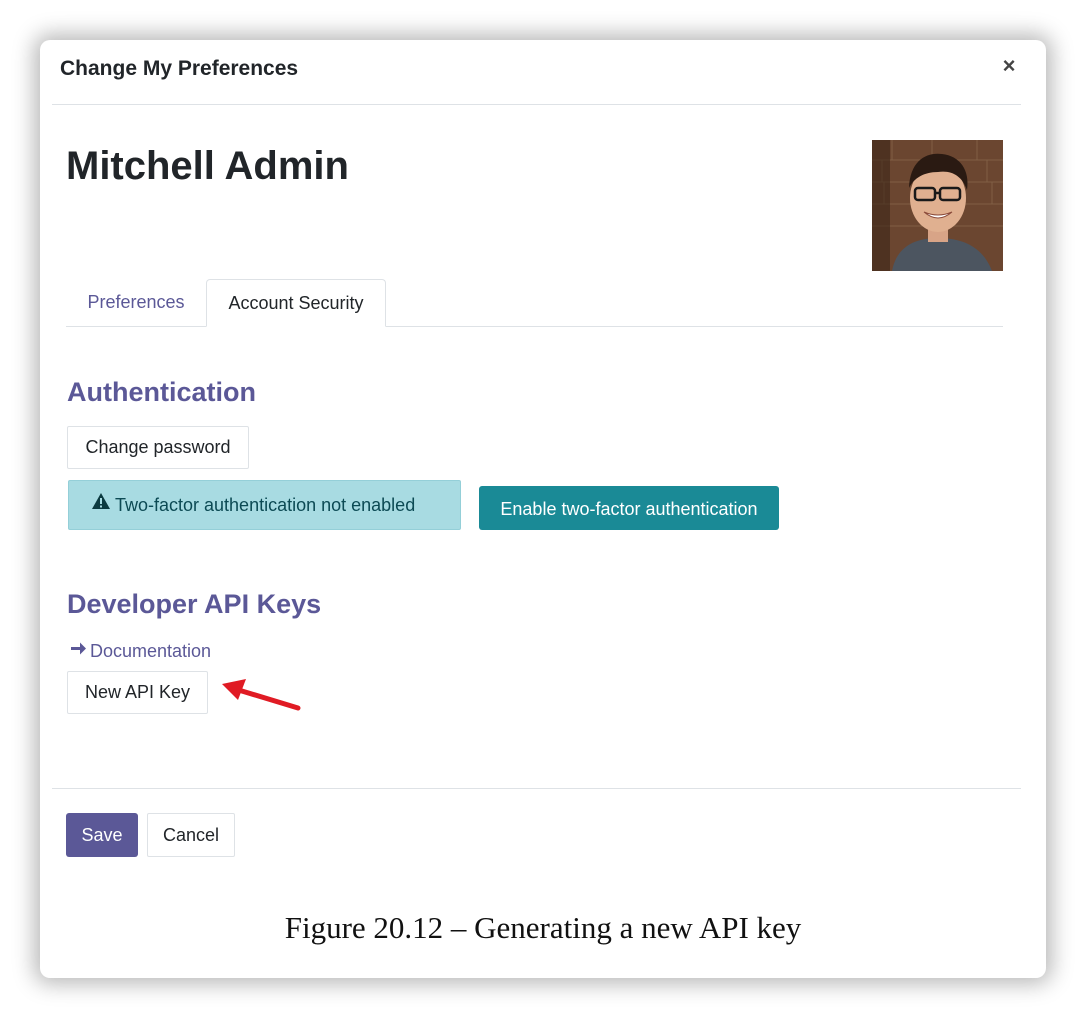 The height and width of the screenshot is (1018, 1086). Describe the element at coordinates (536, 788) in the screenshot. I see `footer-divider` at that location.